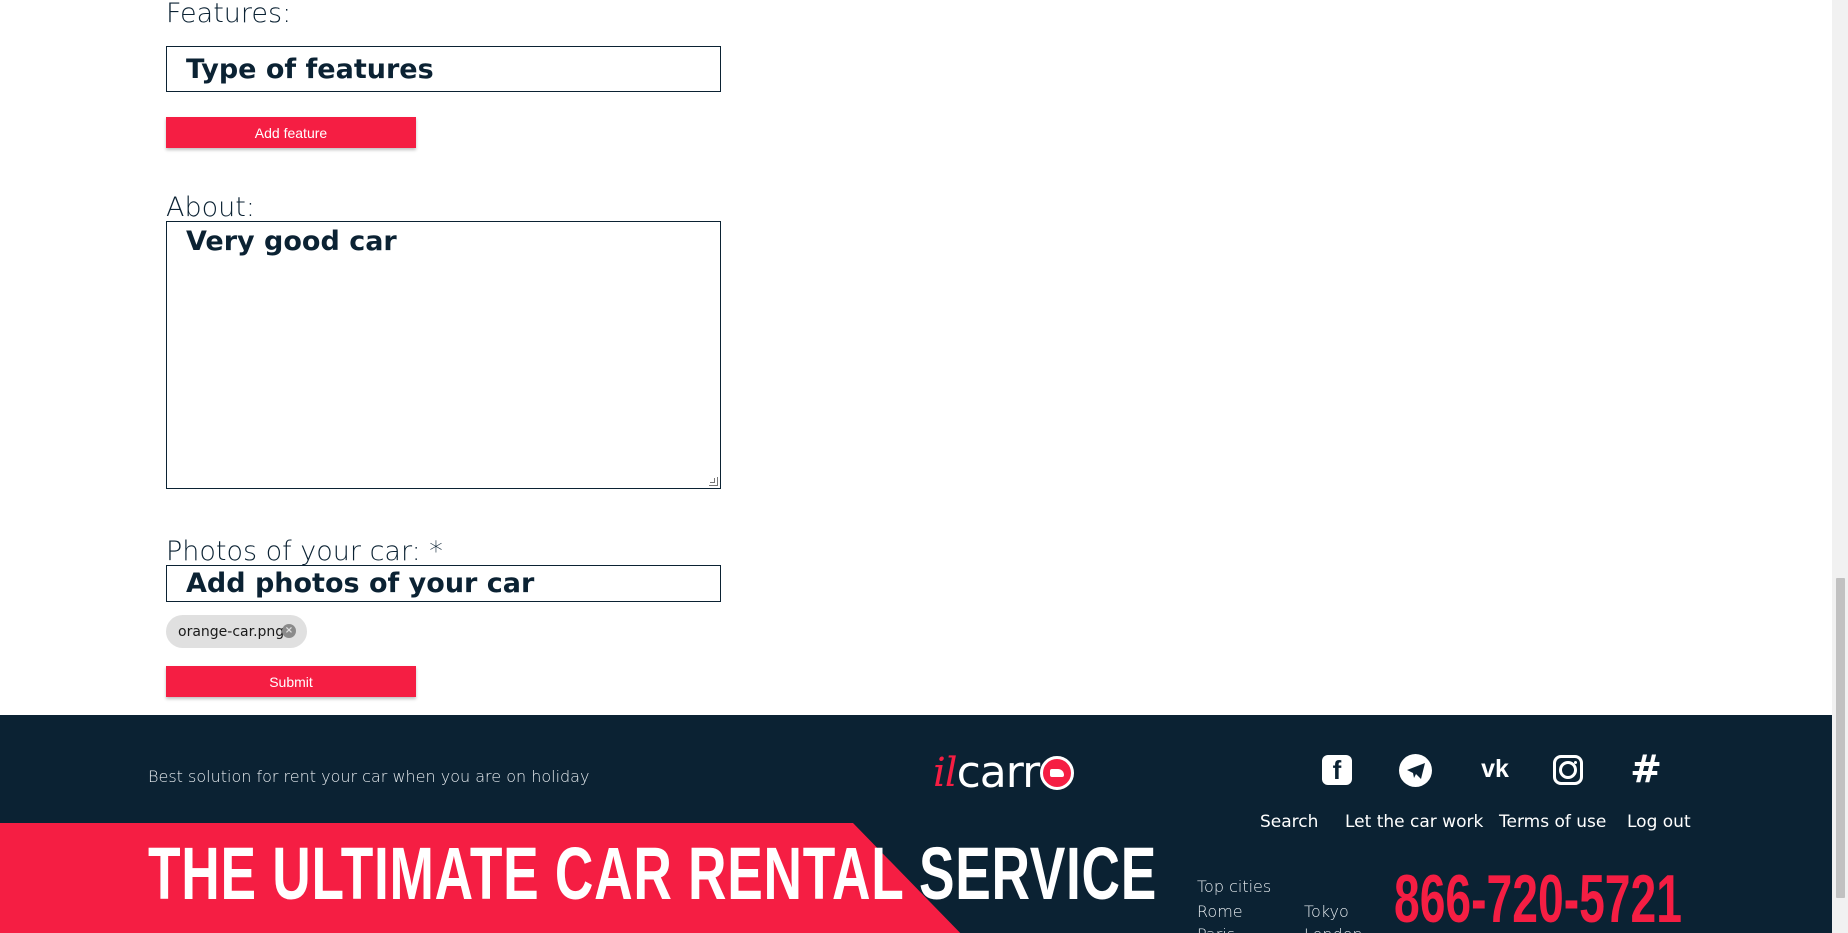  I want to click on page-scrollbar, so click(1840, 466).